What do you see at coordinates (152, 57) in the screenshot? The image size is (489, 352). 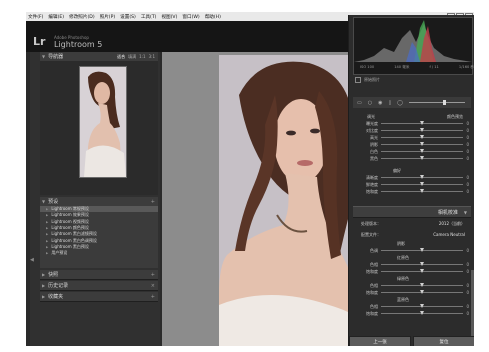 I see `zoom-3-1: 3:1` at bounding box center [152, 57].